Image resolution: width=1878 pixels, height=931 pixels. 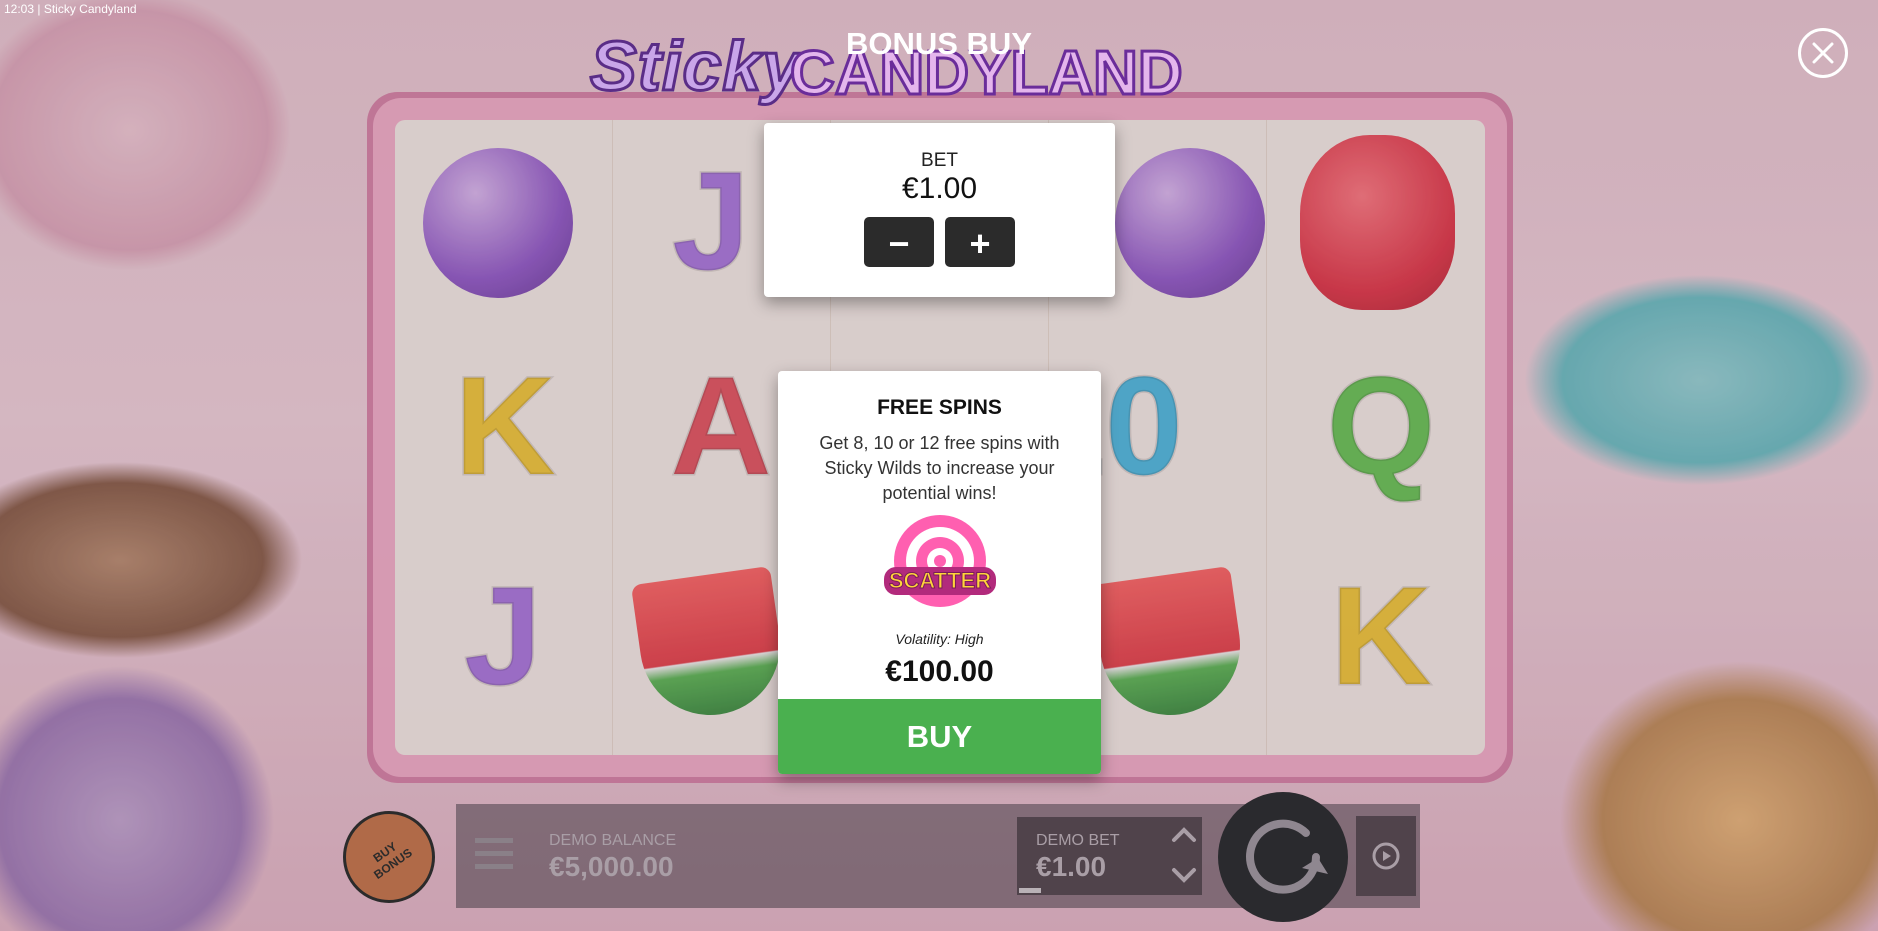 What do you see at coordinates (1030, 890) in the screenshot?
I see `bet-level-indicator` at bounding box center [1030, 890].